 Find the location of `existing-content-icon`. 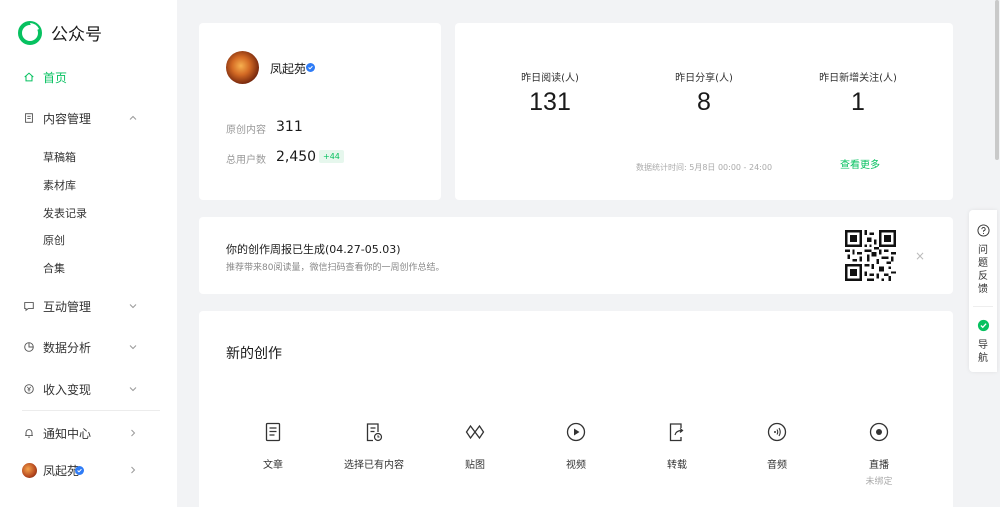

existing-content-icon is located at coordinates (374, 432).